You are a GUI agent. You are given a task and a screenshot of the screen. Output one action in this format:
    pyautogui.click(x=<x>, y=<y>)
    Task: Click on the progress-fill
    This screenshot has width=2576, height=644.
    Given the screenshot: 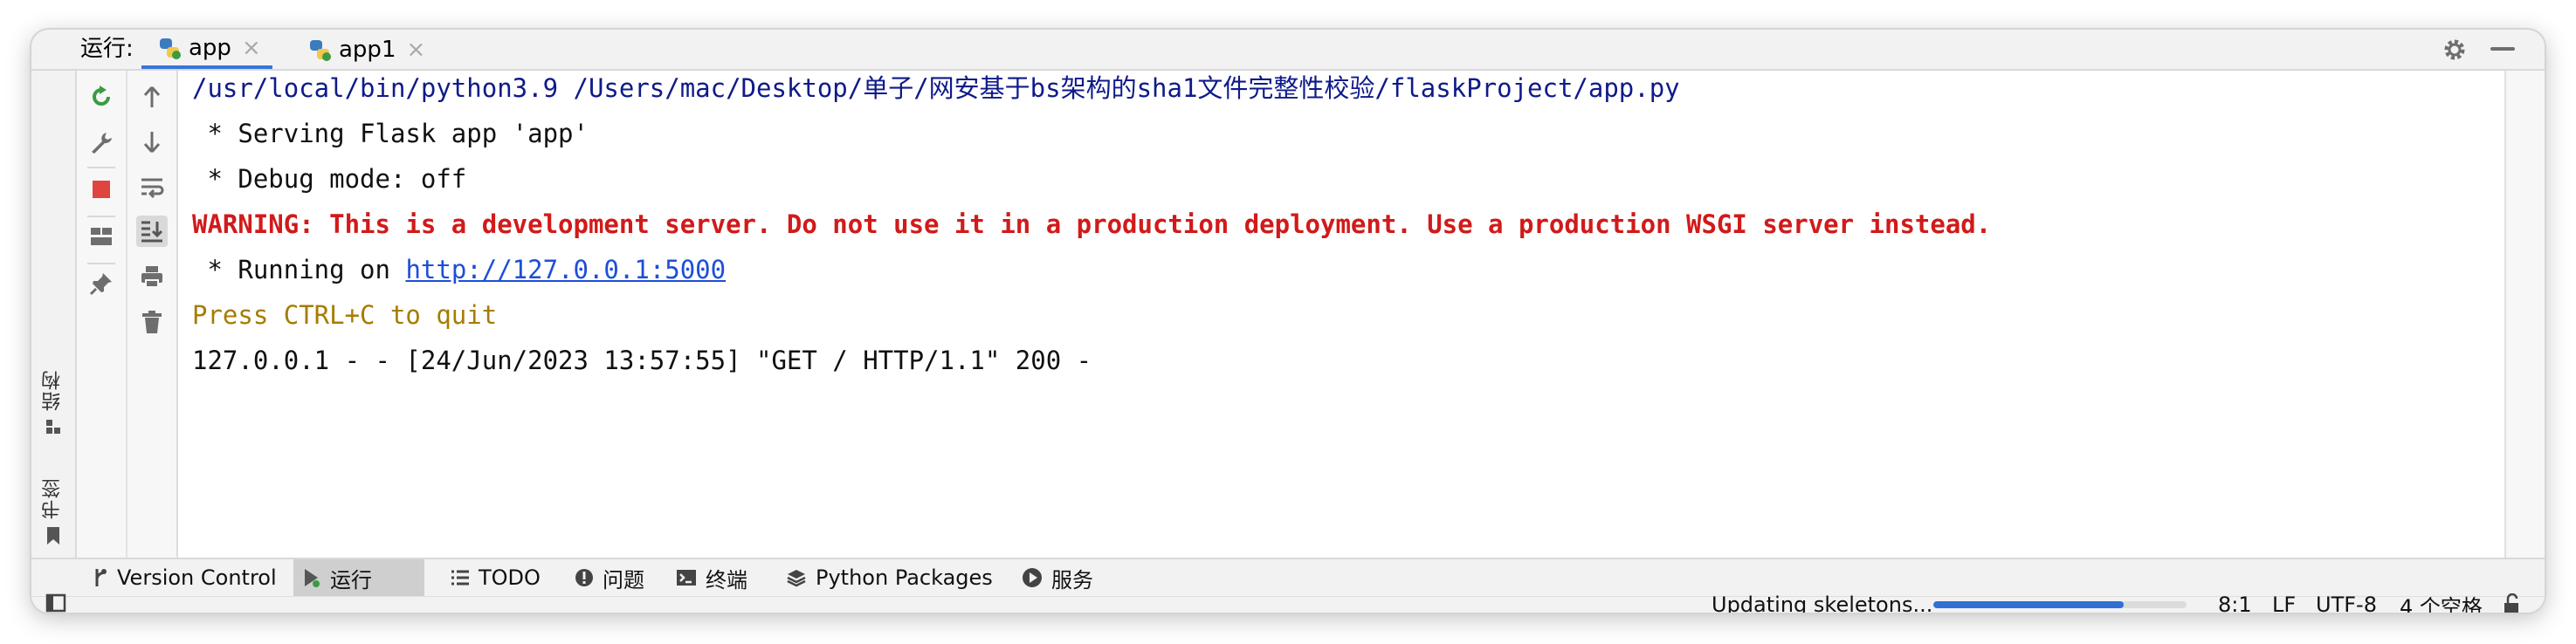 What is the action you would take?
    pyautogui.click(x=2028, y=605)
    